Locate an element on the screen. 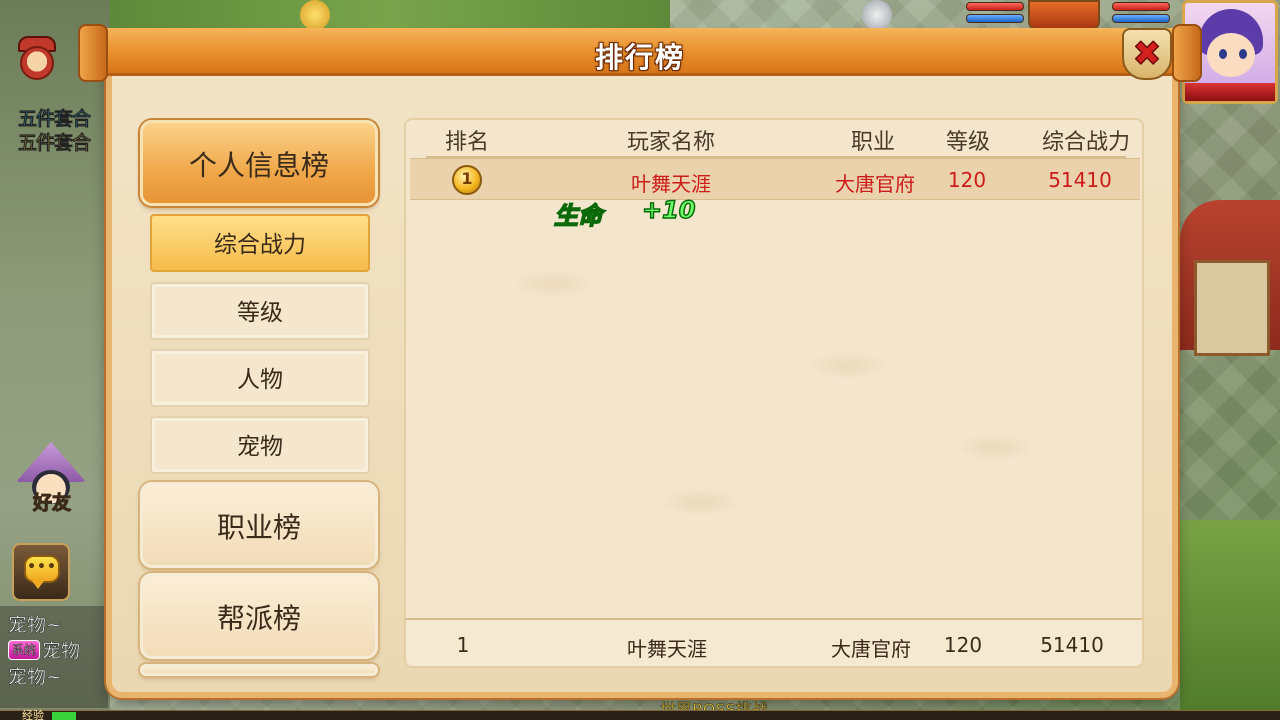 The height and width of the screenshot is (720, 1280). friends-button: 好友 is located at coordinates (51, 478).